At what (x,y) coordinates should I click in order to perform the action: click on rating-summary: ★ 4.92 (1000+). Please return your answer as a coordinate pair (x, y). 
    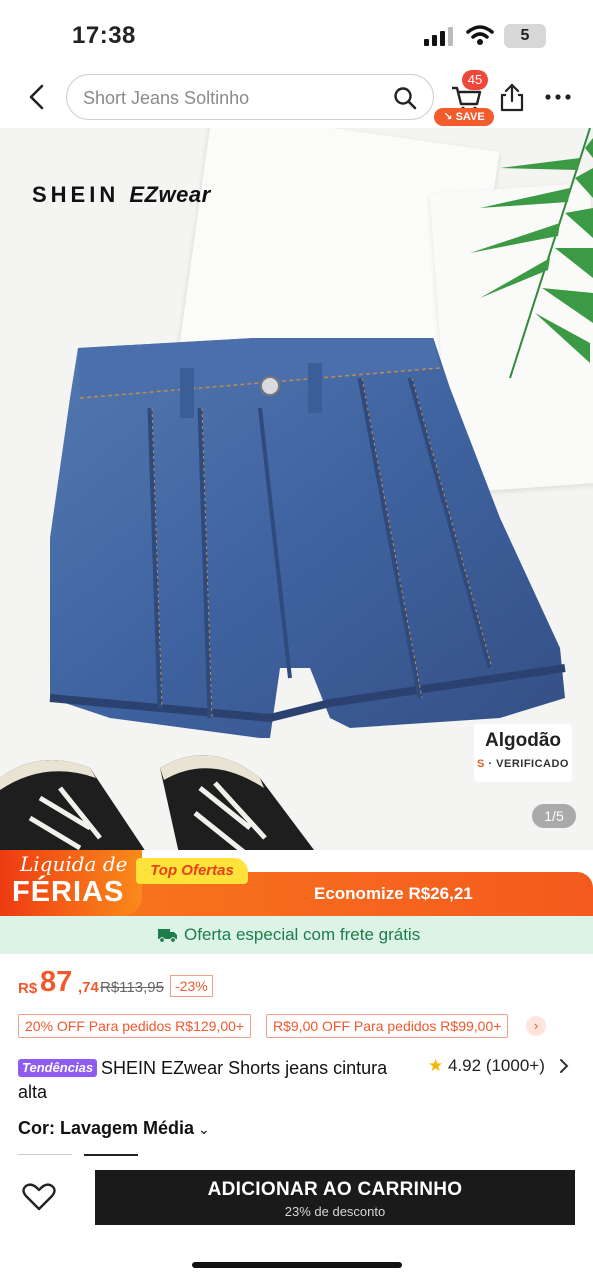
    Looking at the image, I should click on (486, 1066).